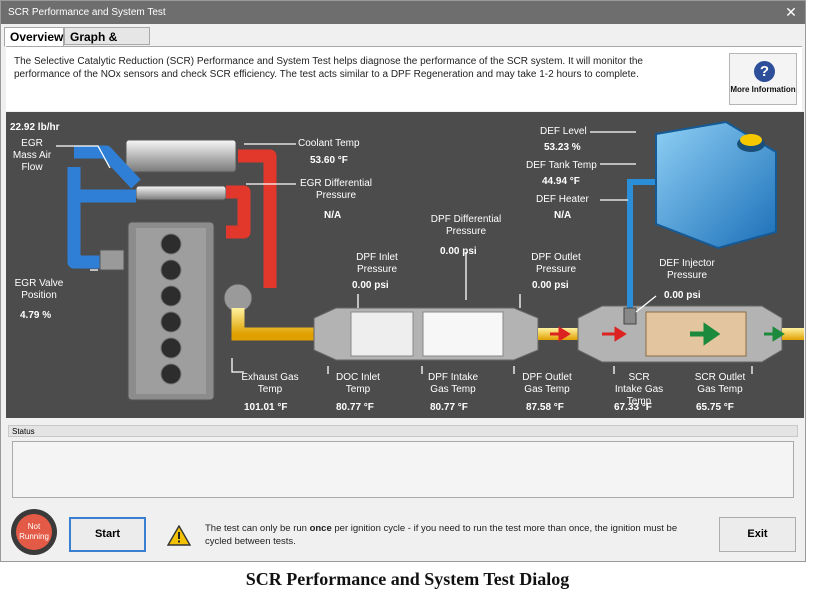 This screenshot has height=597, width=815. I want to click on tail-pipe, so click(793, 334).